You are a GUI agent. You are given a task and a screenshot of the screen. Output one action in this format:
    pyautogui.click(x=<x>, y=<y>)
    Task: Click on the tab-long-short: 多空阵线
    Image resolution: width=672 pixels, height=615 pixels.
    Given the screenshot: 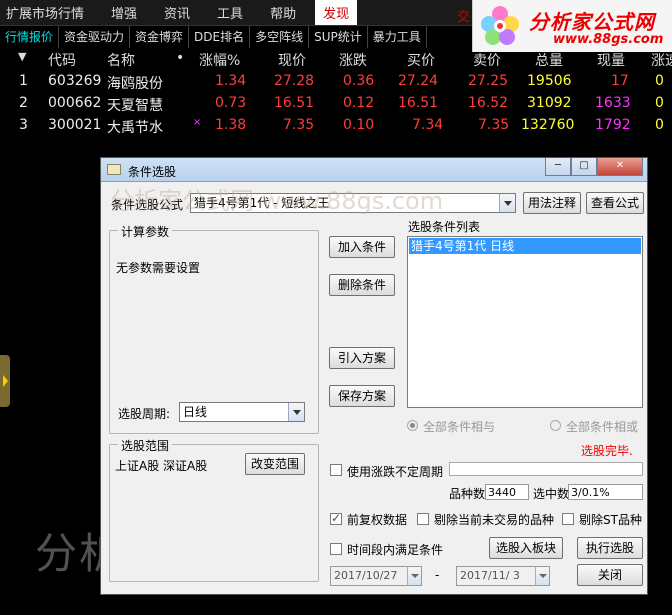 What is the action you would take?
    pyautogui.click(x=280, y=37)
    